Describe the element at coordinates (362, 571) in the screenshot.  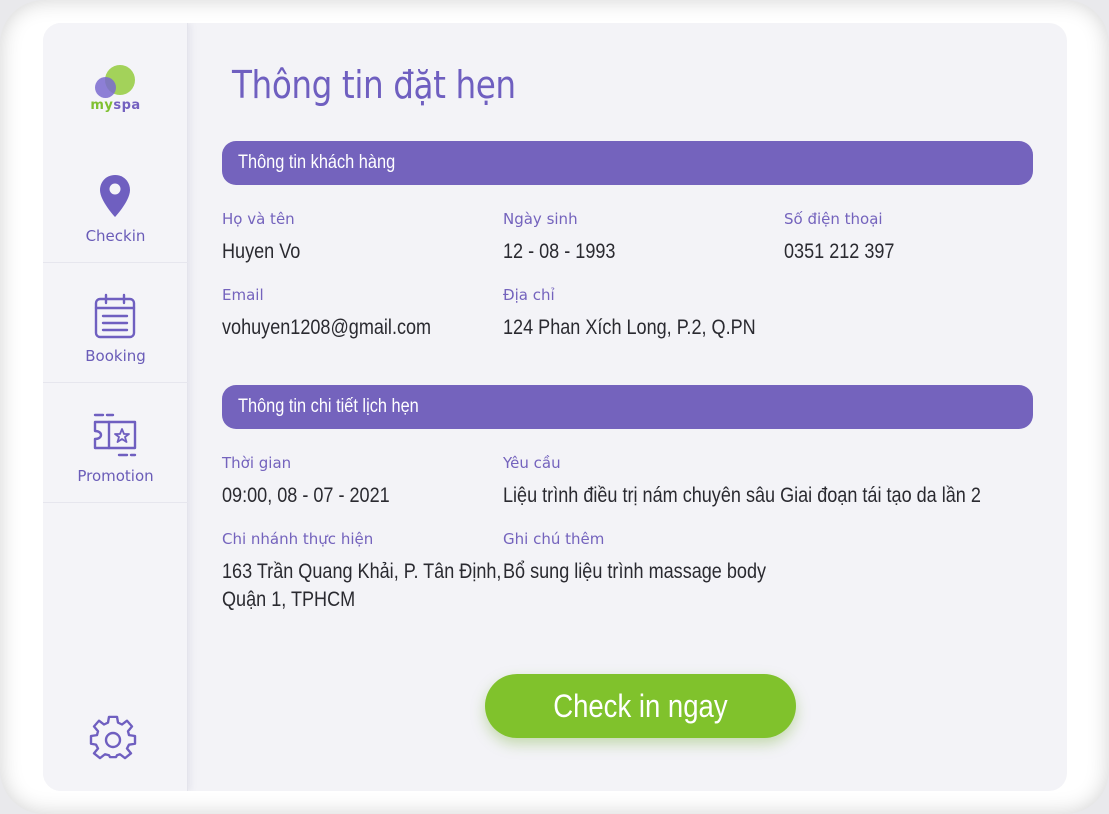
I see `appointment-branch-value-line1: 163 Trần Quang Khải, P. Tân Định,` at that location.